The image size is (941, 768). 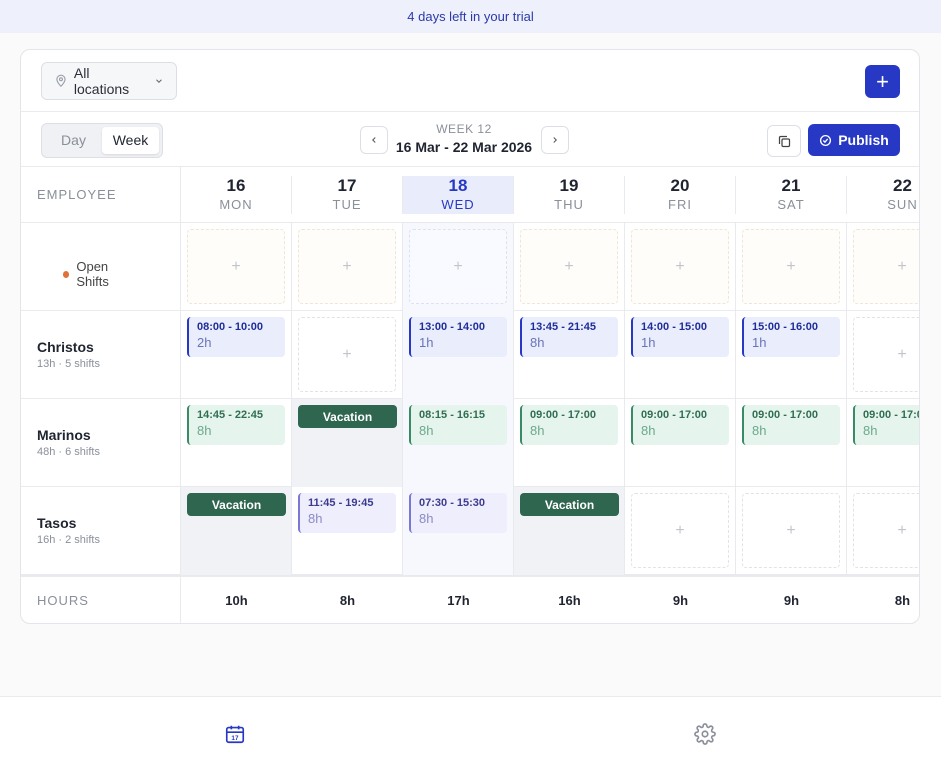 What do you see at coordinates (347, 204) in the screenshot?
I see `day-of-week: TUE` at bounding box center [347, 204].